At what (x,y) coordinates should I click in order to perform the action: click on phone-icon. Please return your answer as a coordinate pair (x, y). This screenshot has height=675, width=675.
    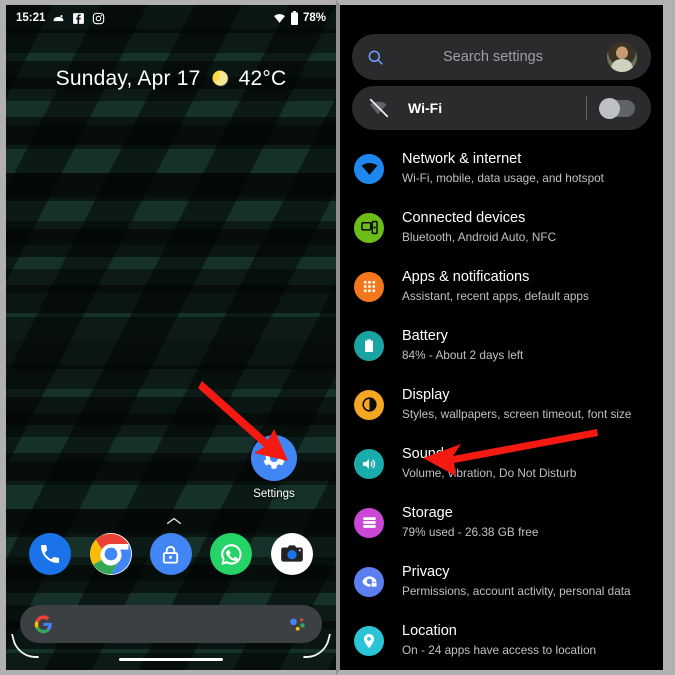
    Looking at the image, I should click on (50, 554).